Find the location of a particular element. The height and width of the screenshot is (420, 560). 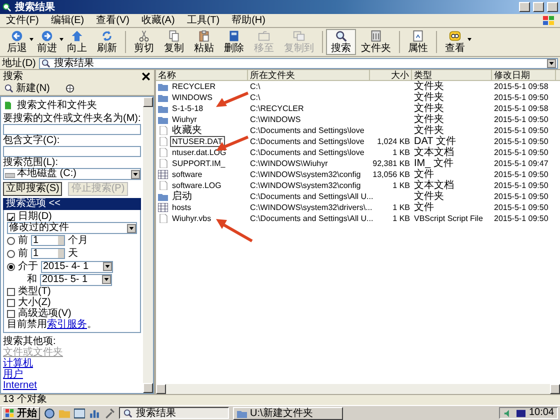

file-name: NTUSER.DAT is located at coordinates (197, 141).